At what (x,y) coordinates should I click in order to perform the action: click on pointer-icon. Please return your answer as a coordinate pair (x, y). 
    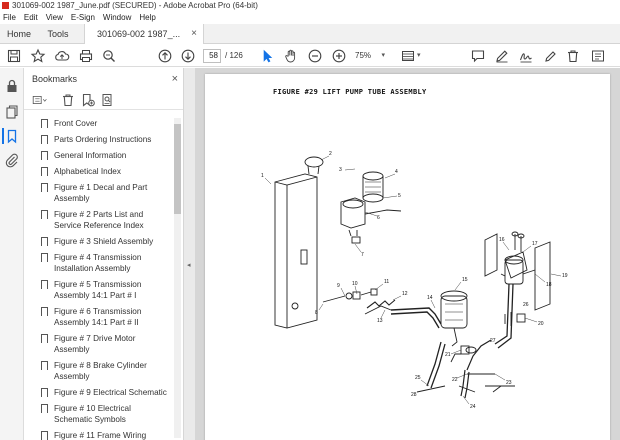
    Looking at the image, I should click on (267, 56).